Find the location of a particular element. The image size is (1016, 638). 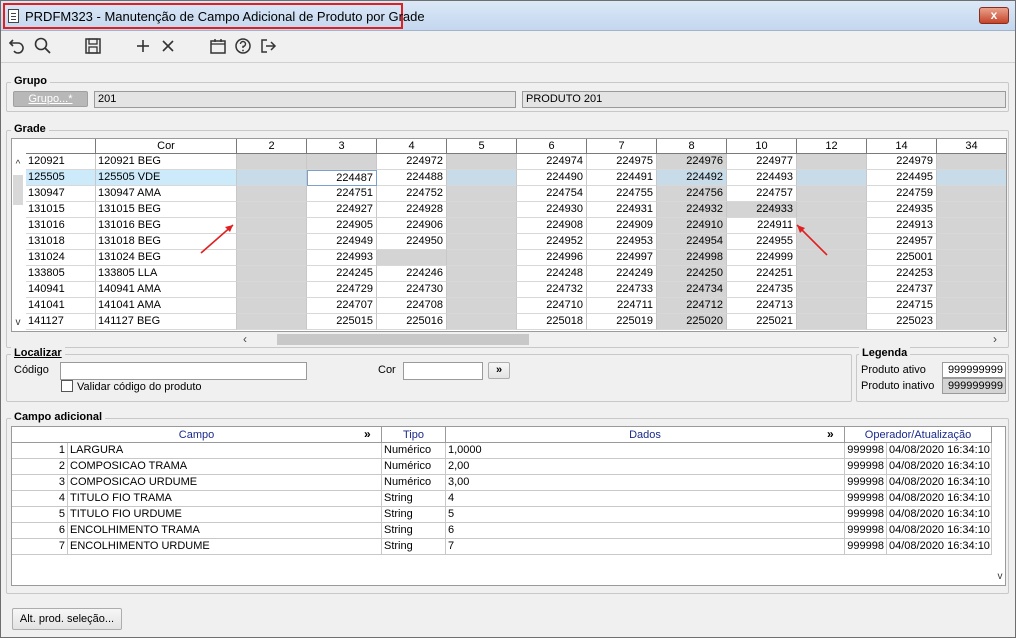

campo-cell: ENCOLHIMENTO TRAMA is located at coordinates (225, 531).